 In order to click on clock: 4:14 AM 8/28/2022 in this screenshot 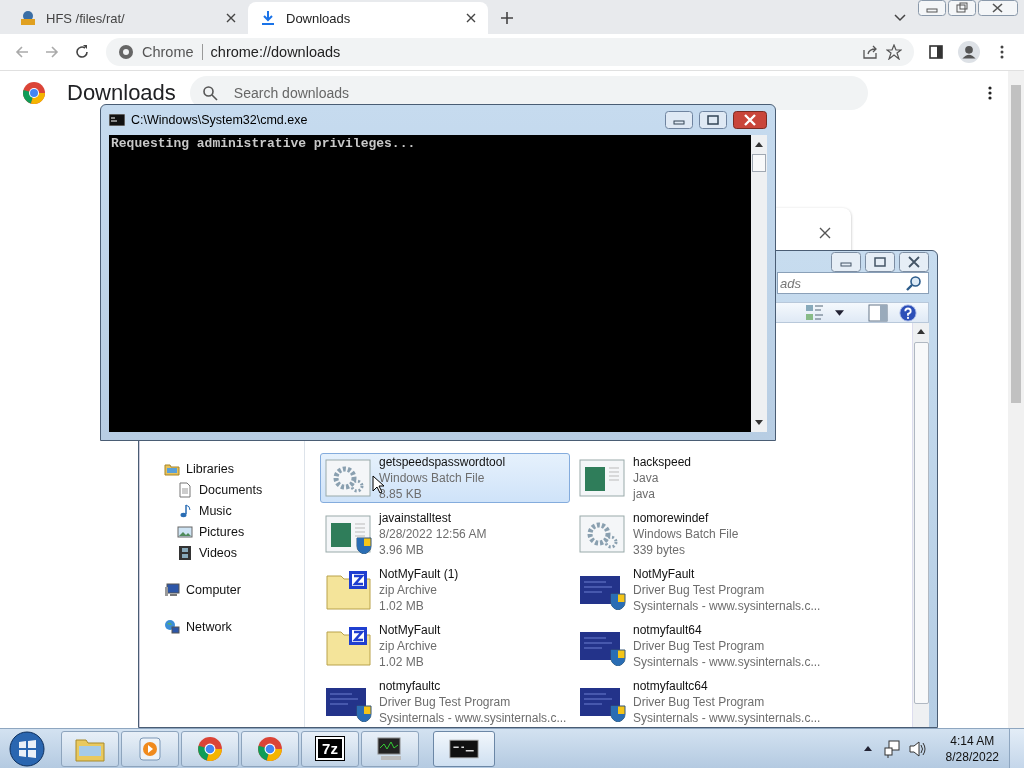, I will do `click(972, 748)`.